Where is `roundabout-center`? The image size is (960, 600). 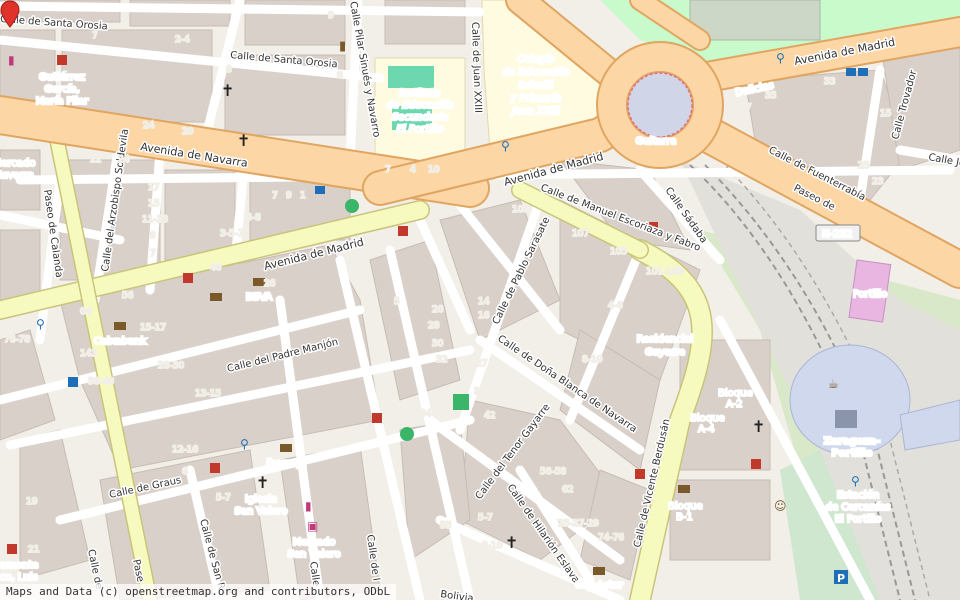
roundabout-center is located at coordinates (660, 105).